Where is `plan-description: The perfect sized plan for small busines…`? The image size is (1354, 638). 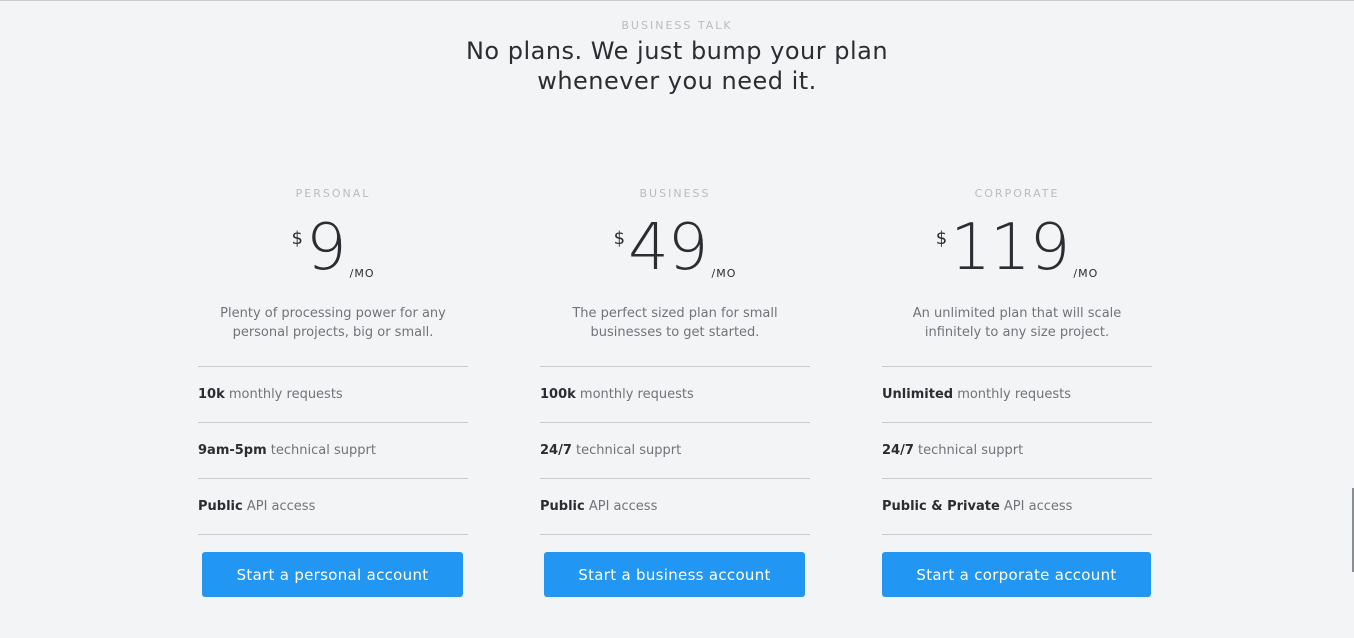 plan-description: The perfect sized plan for small busines… is located at coordinates (675, 323).